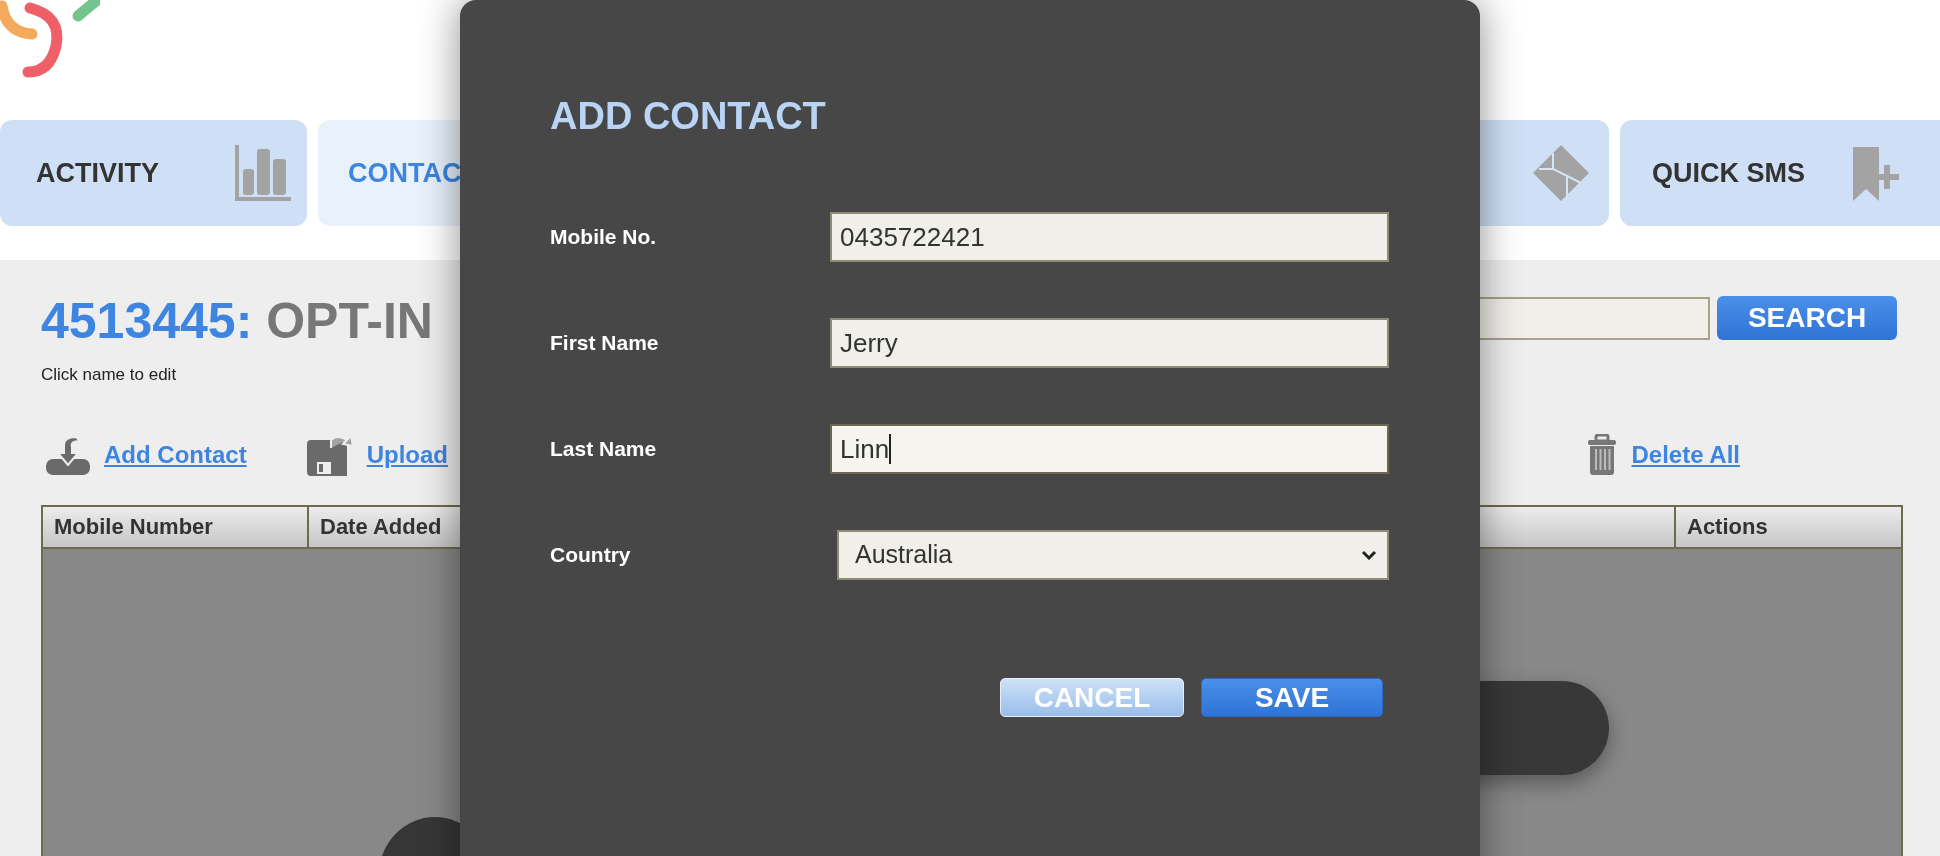 The image size is (1940, 856). What do you see at coordinates (263, 173) in the screenshot?
I see `bar-chart-icon` at bounding box center [263, 173].